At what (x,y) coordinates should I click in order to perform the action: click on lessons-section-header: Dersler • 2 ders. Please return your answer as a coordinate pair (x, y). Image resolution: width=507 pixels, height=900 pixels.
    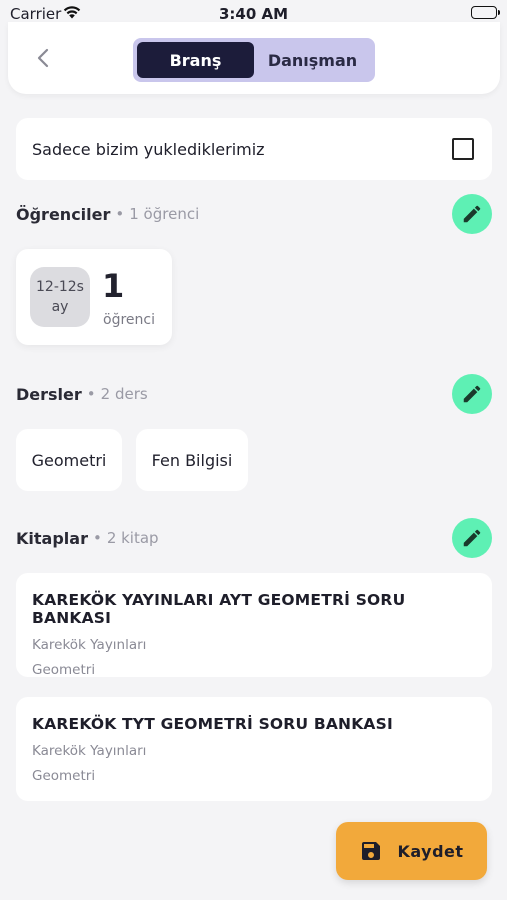
    Looking at the image, I should click on (254, 394).